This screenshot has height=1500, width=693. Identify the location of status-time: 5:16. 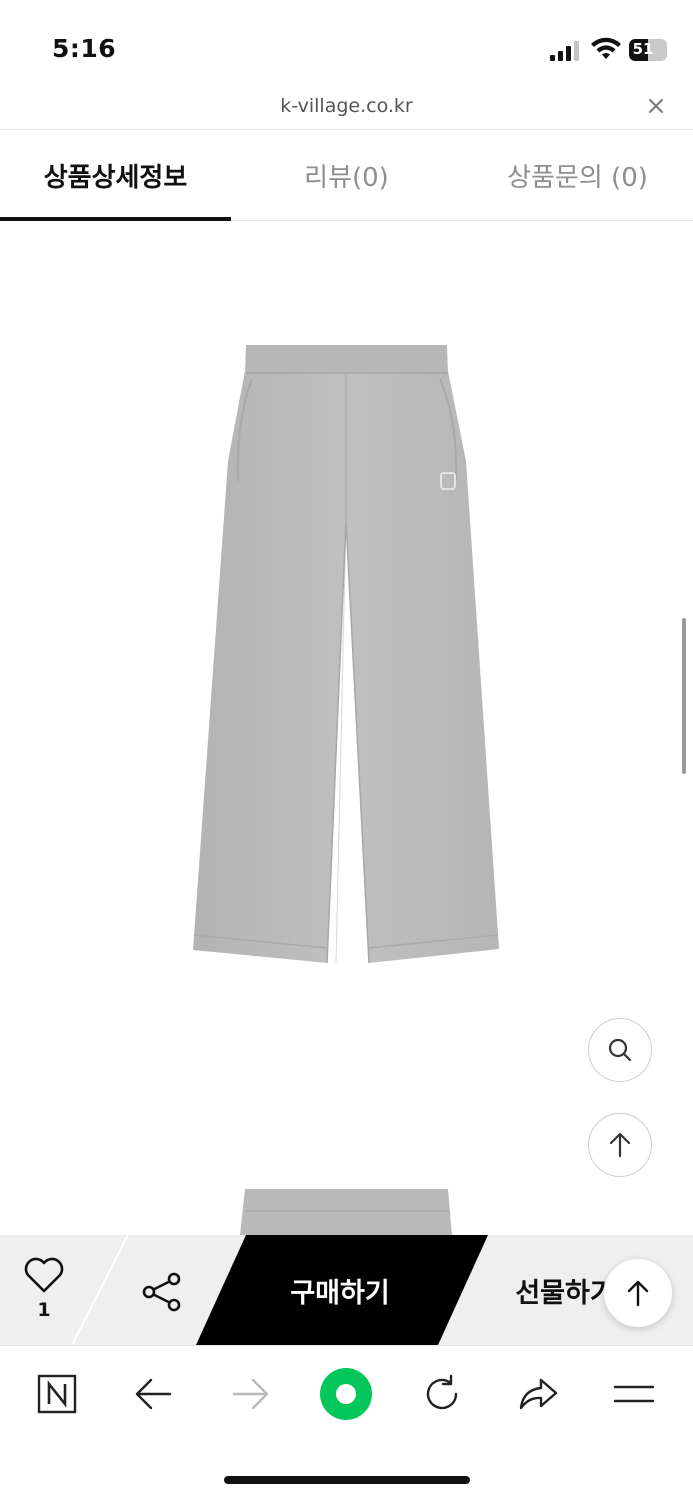
(84, 48).